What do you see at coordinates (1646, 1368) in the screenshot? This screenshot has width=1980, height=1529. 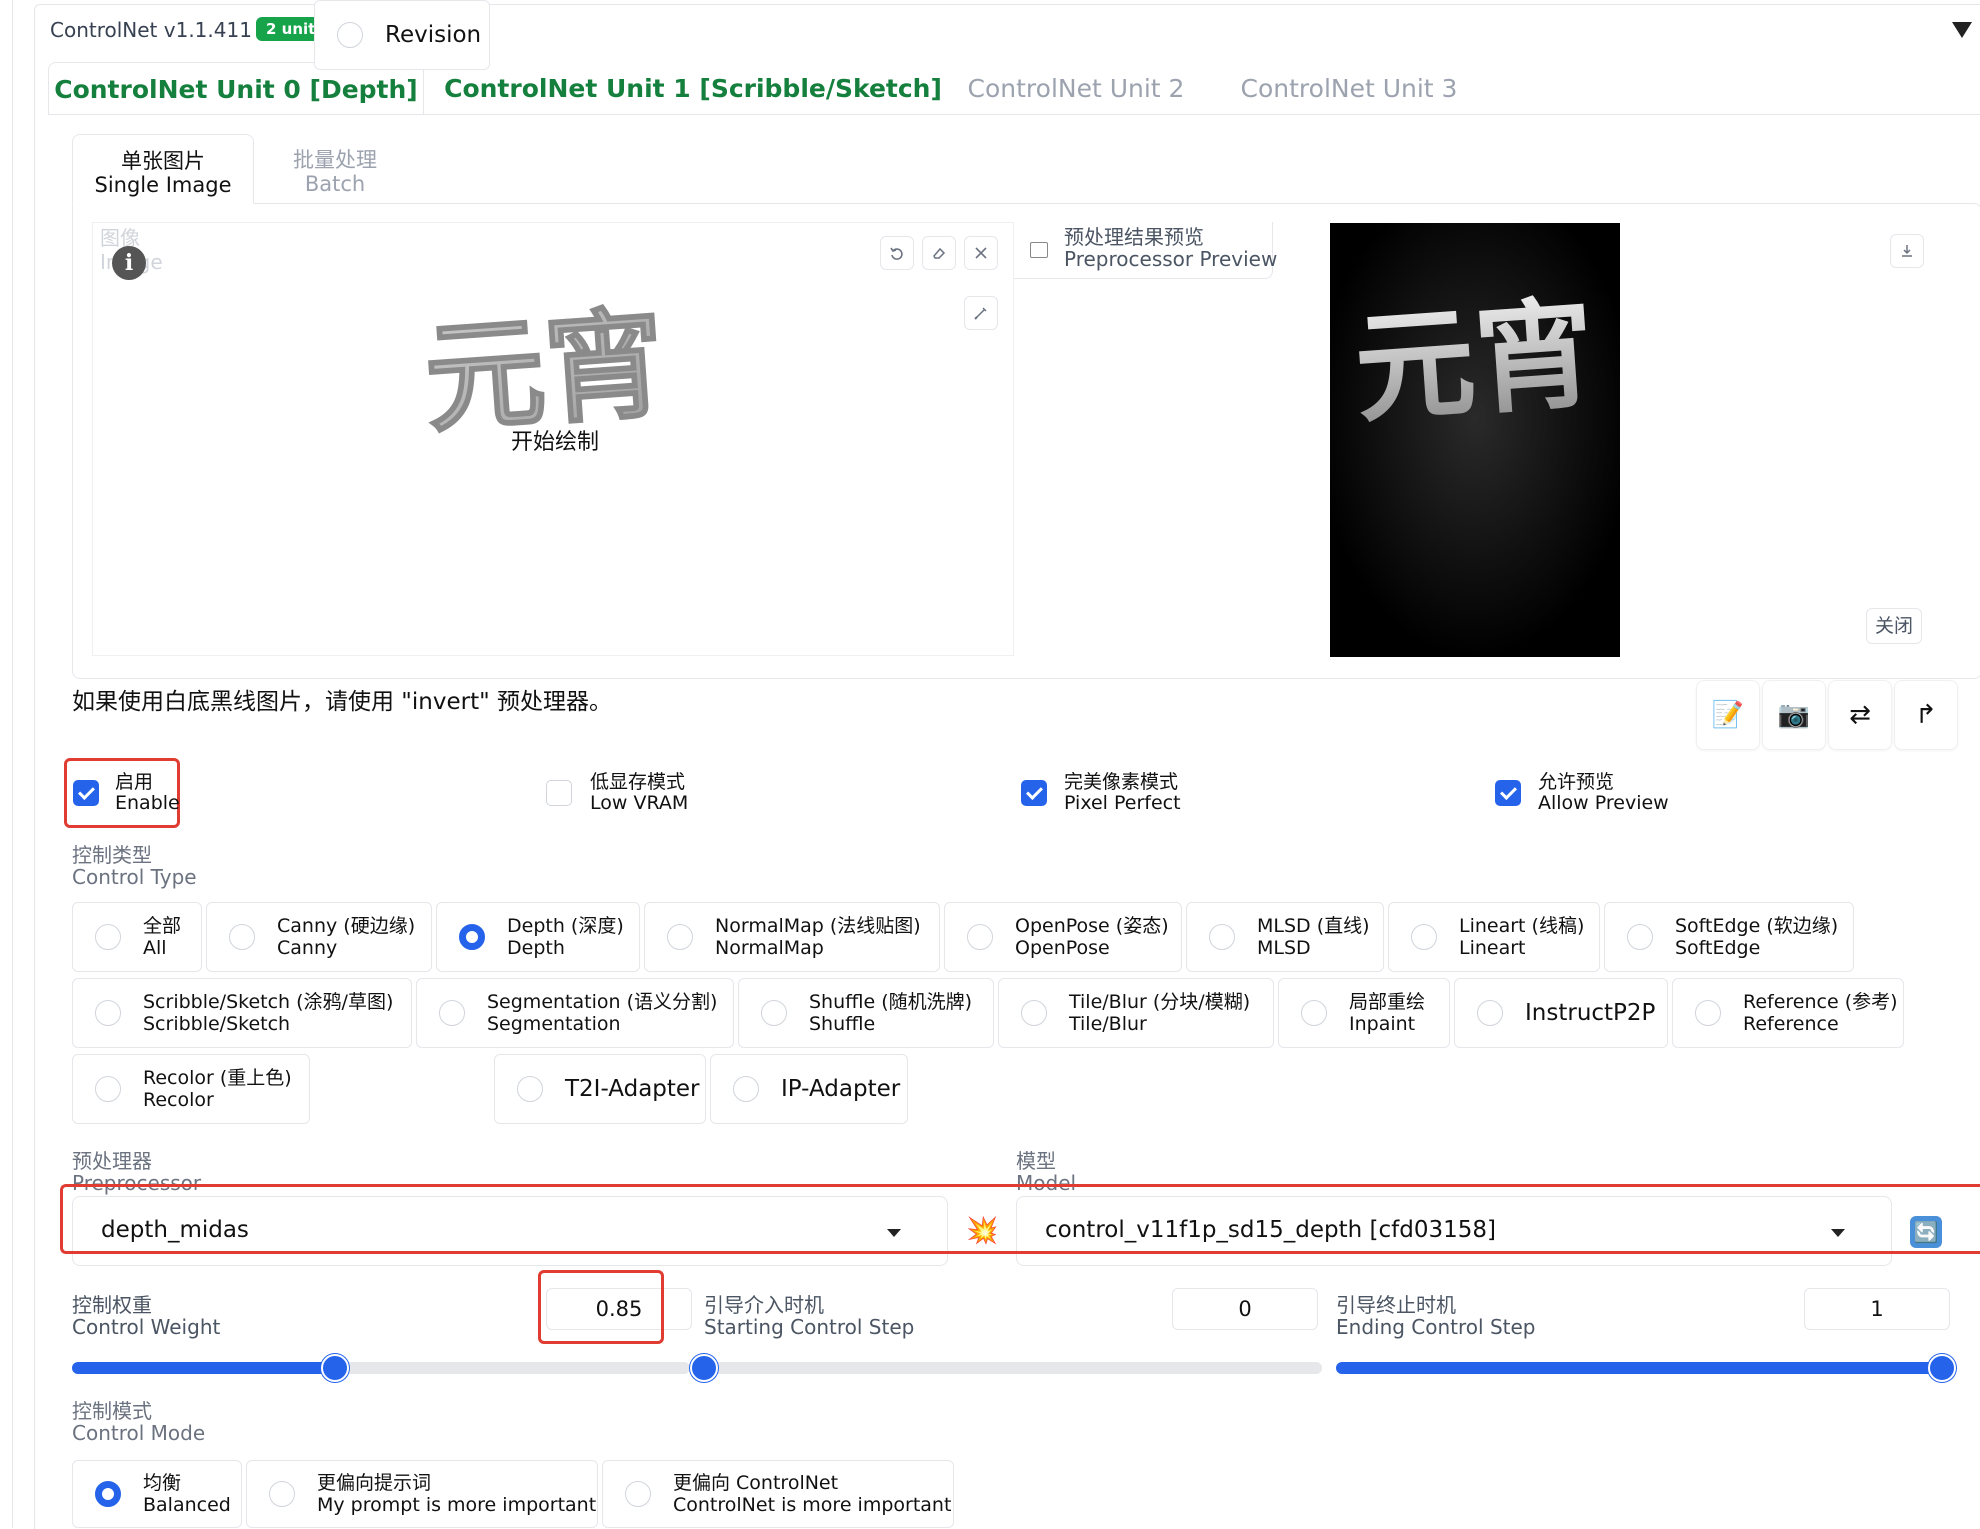 I see `ending-step-slider` at bounding box center [1646, 1368].